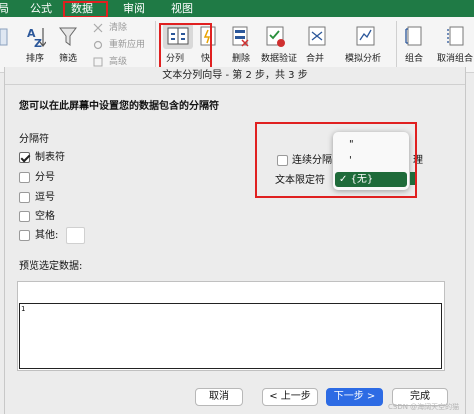  Describe the element at coordinates (24, 216) in the screenshot. I see `space-checkbox` at that location.